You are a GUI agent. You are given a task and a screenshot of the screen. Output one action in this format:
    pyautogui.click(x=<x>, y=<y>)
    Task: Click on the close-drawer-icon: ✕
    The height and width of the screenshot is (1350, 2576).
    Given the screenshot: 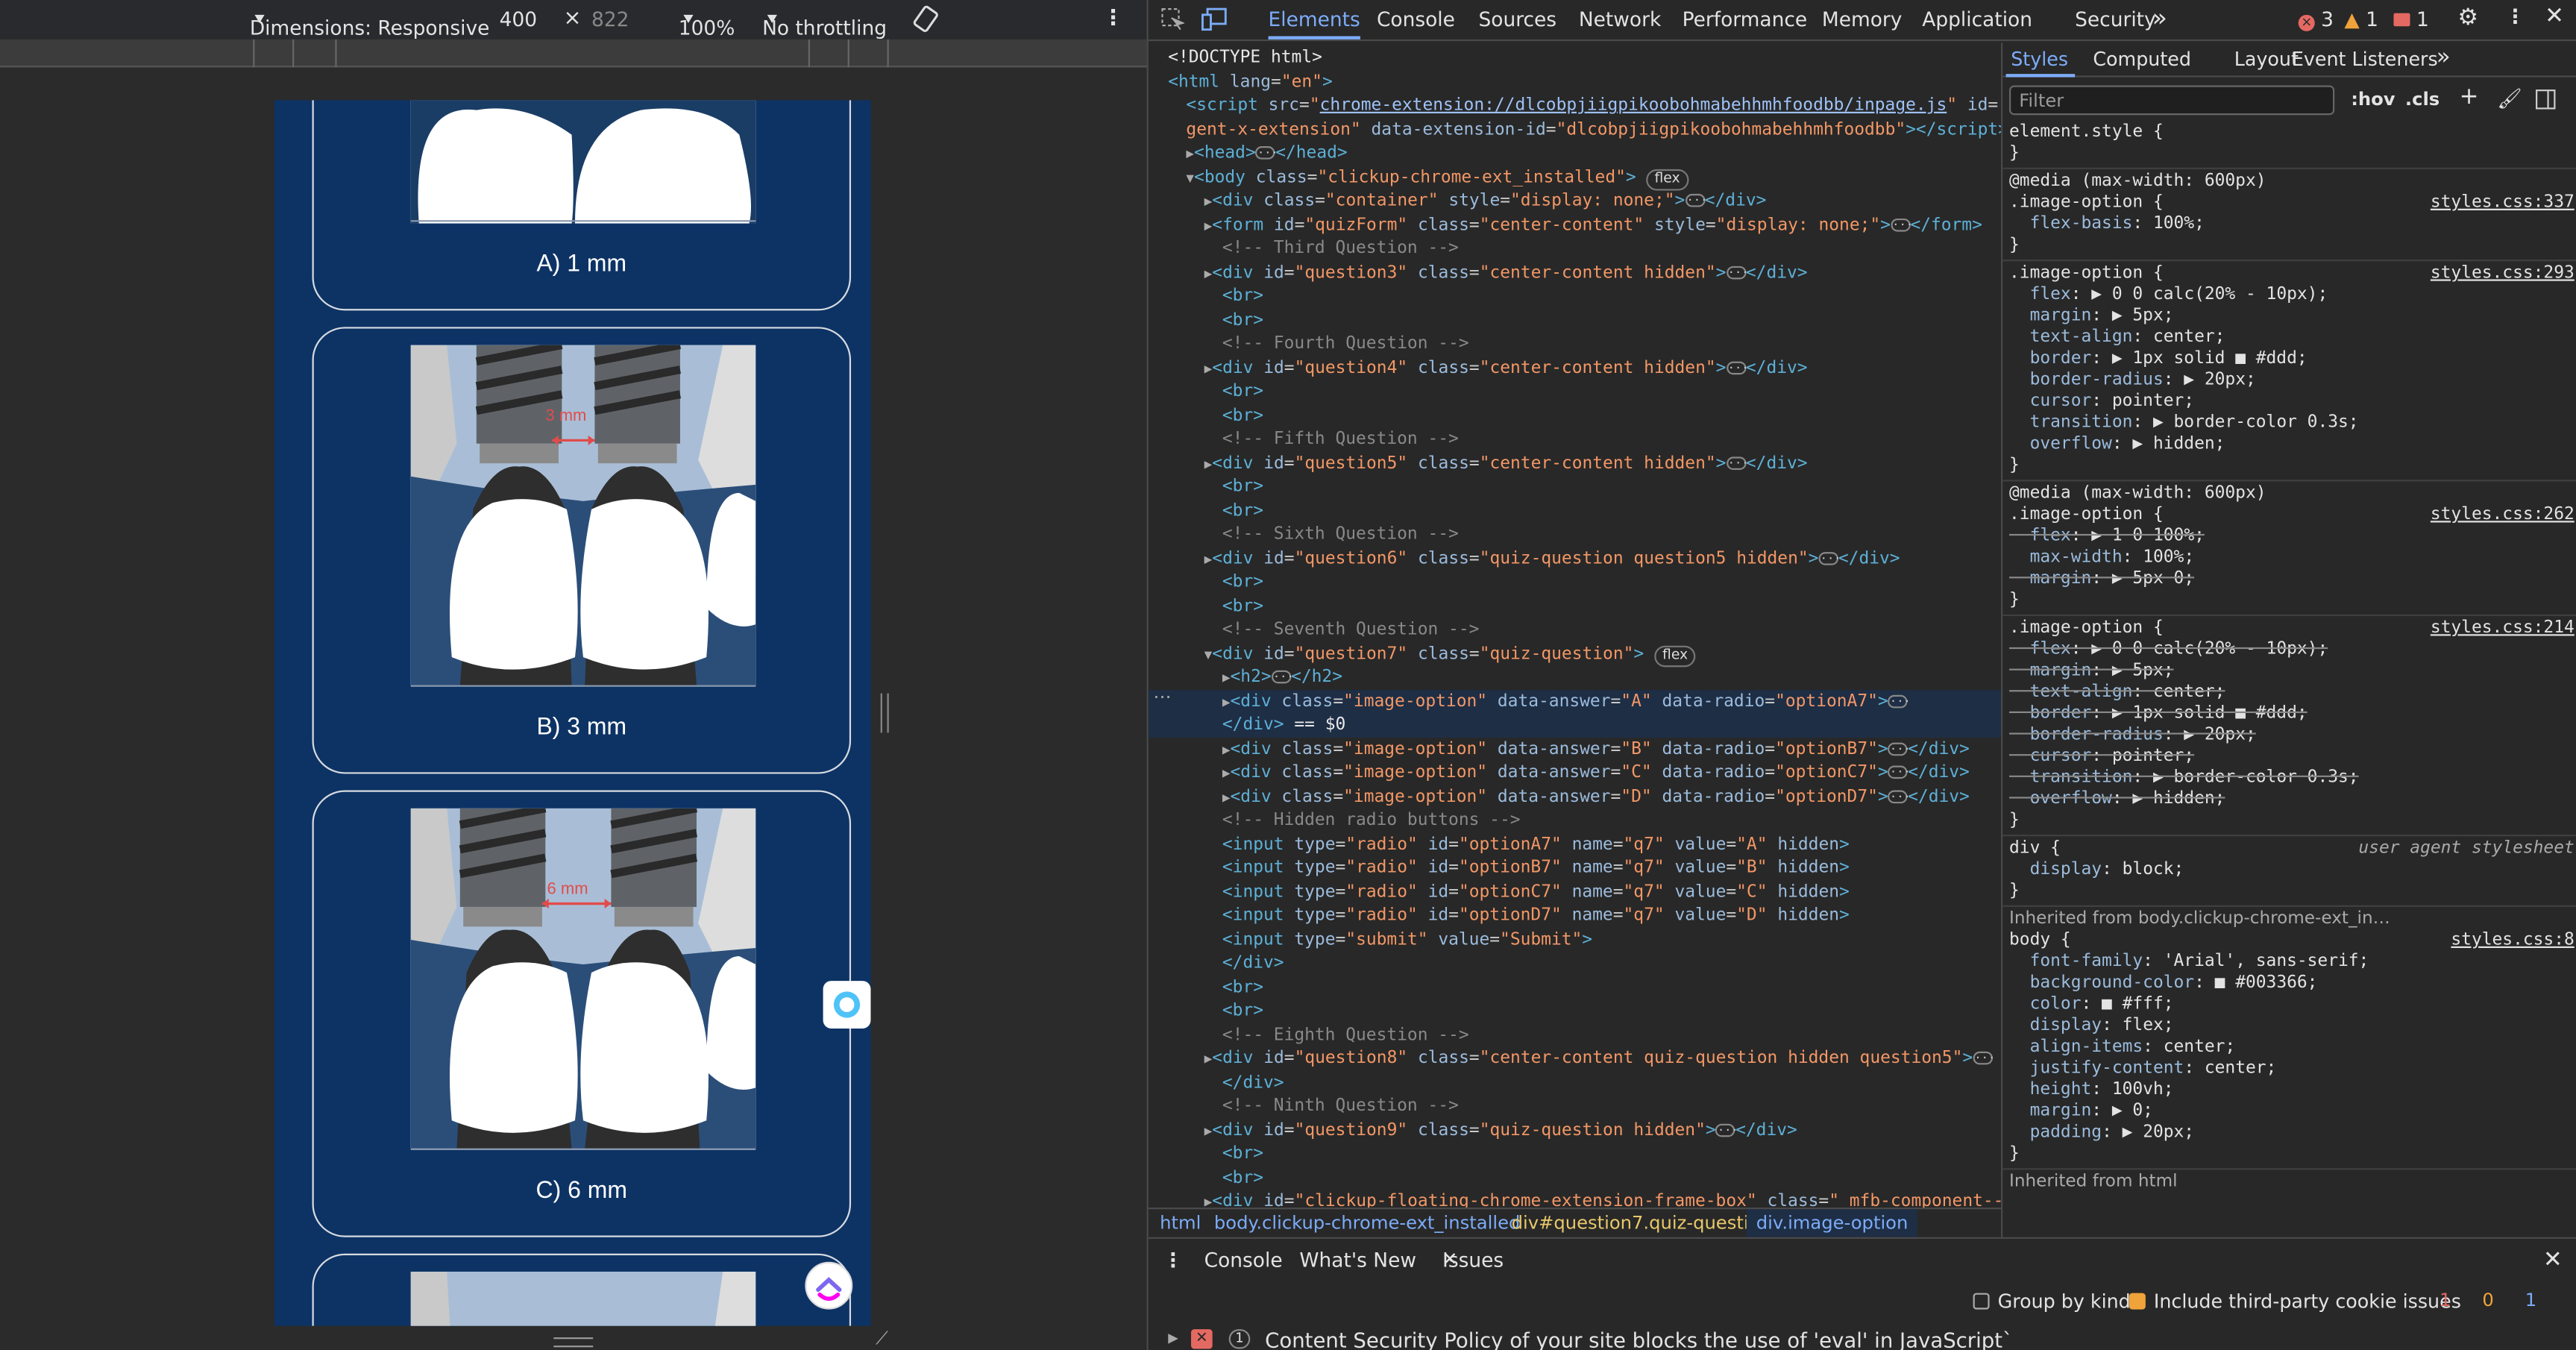 What is the action you would take?
    pyautogui.click(x=2553, y=1260)
    